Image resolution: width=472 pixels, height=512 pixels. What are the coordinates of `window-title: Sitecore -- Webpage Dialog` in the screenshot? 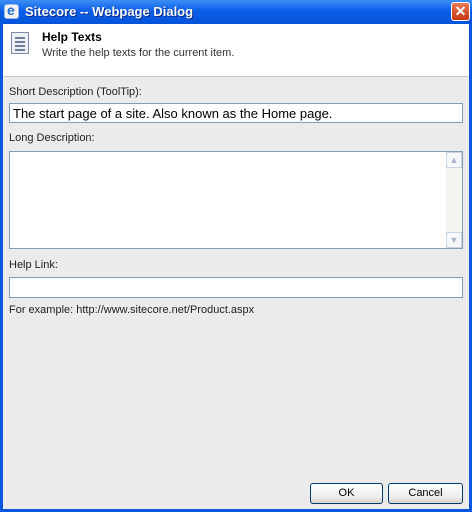 It's located at (109, 11).